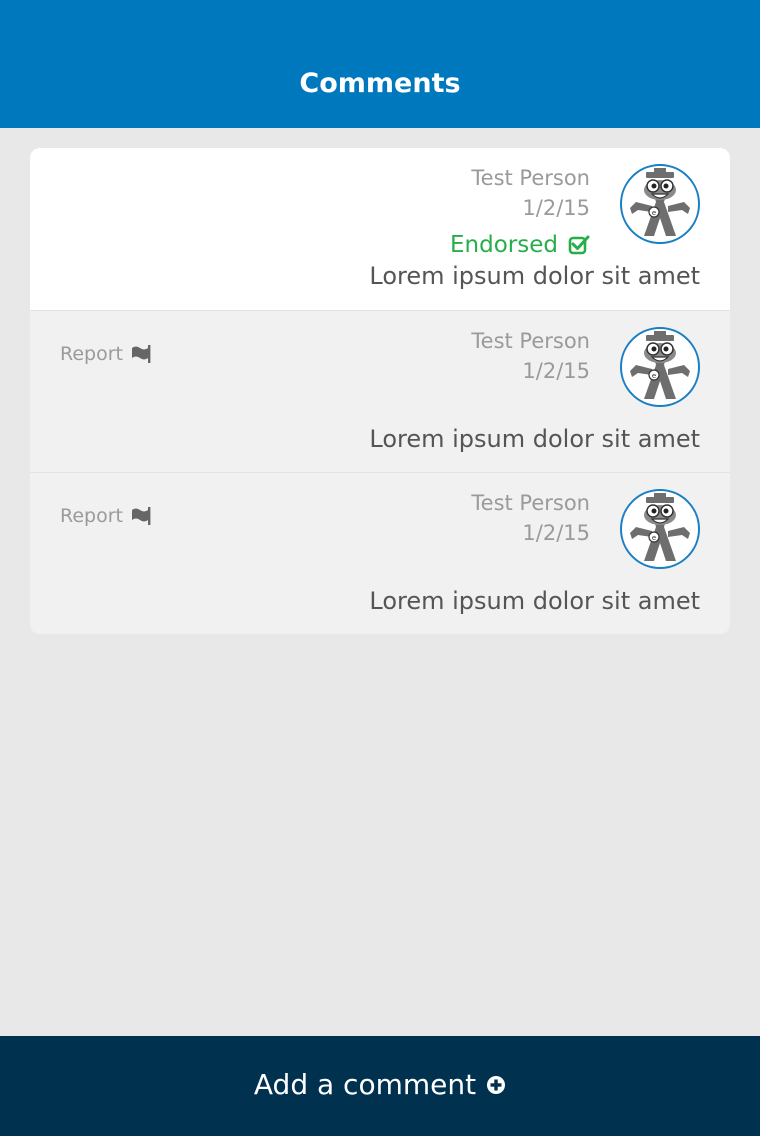  I want to click on check-square-icon, so click(579, 245).